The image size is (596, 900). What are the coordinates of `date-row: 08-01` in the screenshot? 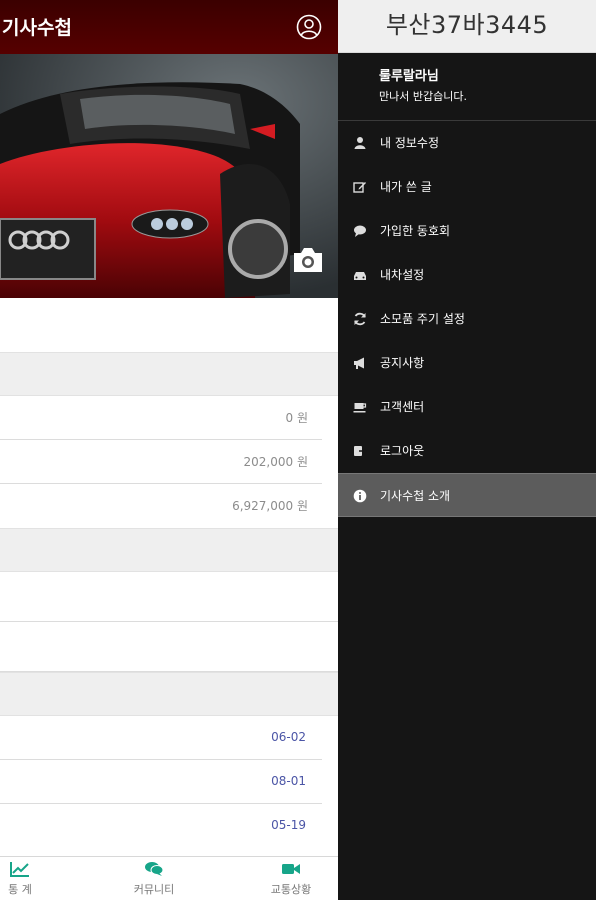 It's located at (161, 782).